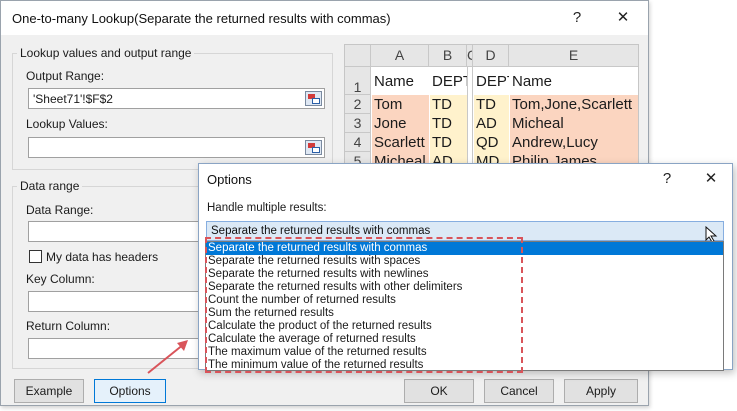  Describe the element at coordinates (68, 326) in the screenshot. I see `return-column-label: Return Column:` at that location.